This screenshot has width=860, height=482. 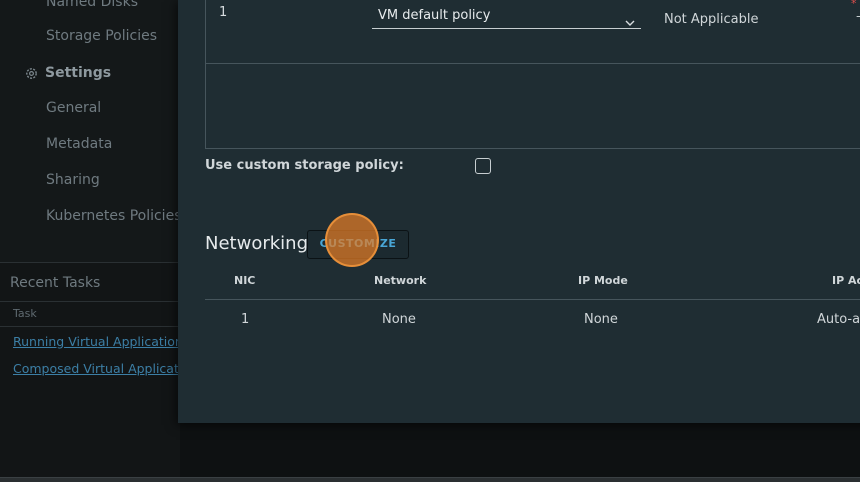 What do you see at coordinates (400, 280) in the screenshot?
I see `column-header-network: Network` at bounding box center [400, 280].